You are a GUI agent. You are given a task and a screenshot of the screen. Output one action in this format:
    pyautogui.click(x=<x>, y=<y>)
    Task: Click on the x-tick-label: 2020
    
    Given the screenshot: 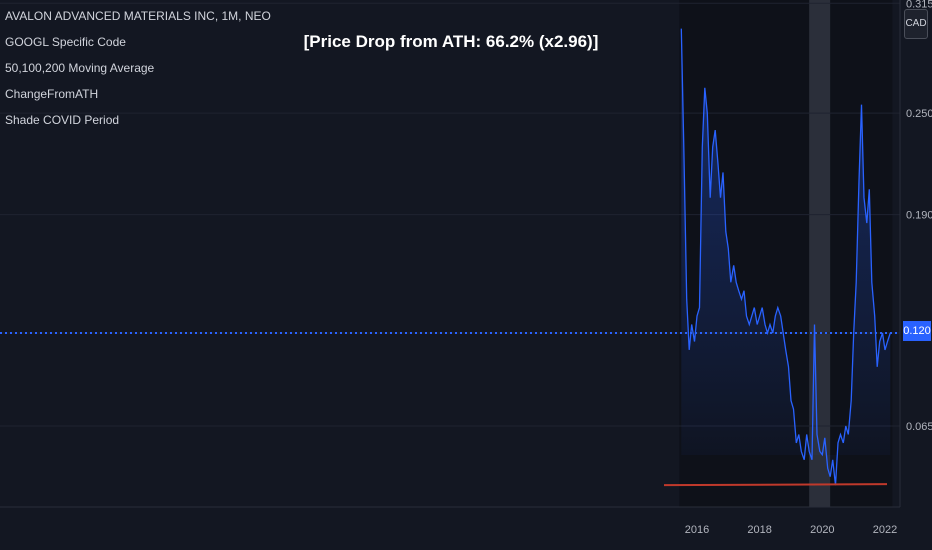 What is the action you would take?
    pyautogui.click(x=822, y=530)
    